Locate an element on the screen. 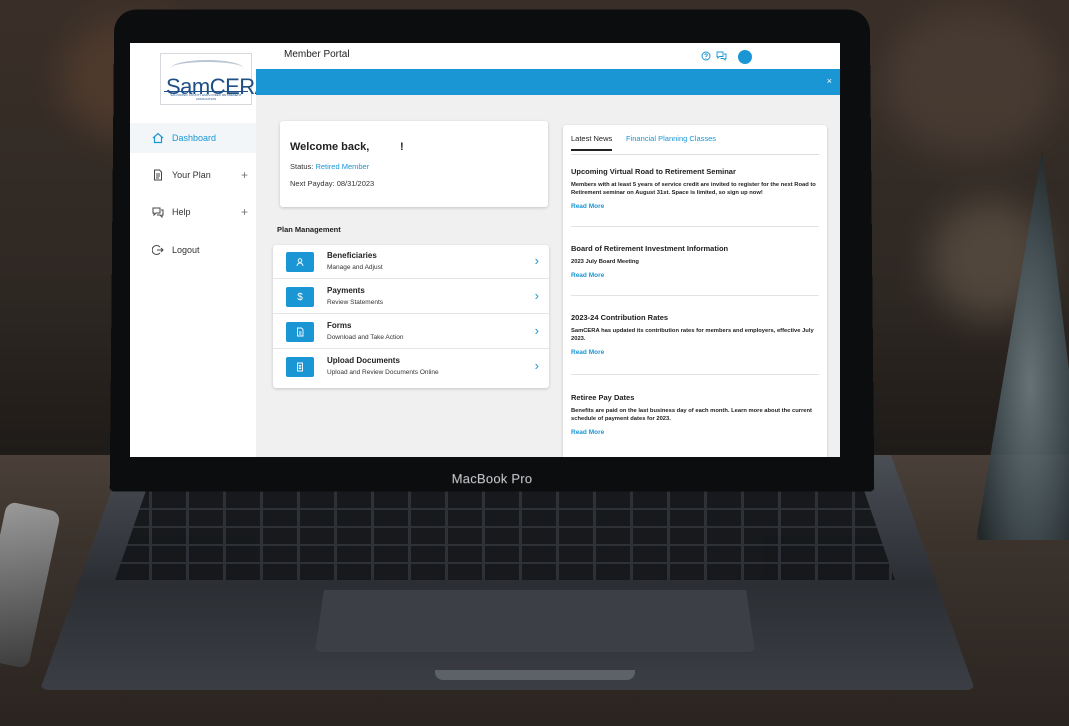 Image resolution: width=1069 pixels, height=726 pixels. plan-item-sub: Manage and Adjust is located at coordinates (355, 267).